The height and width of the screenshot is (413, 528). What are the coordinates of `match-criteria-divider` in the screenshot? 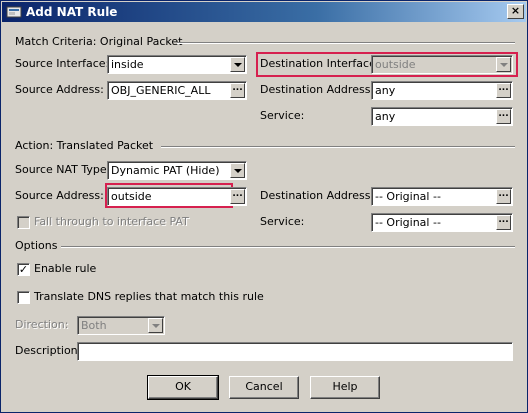 It's located at (346, 43).